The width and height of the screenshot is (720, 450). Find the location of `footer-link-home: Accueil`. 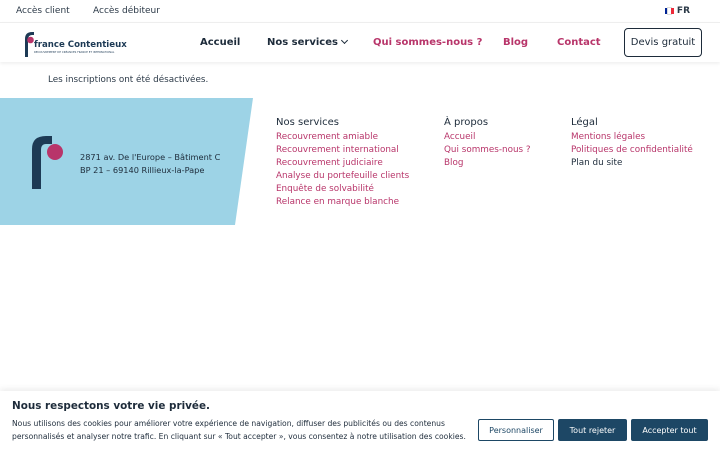

footer-link-home: Accueil is located at coordinates (487, 137).